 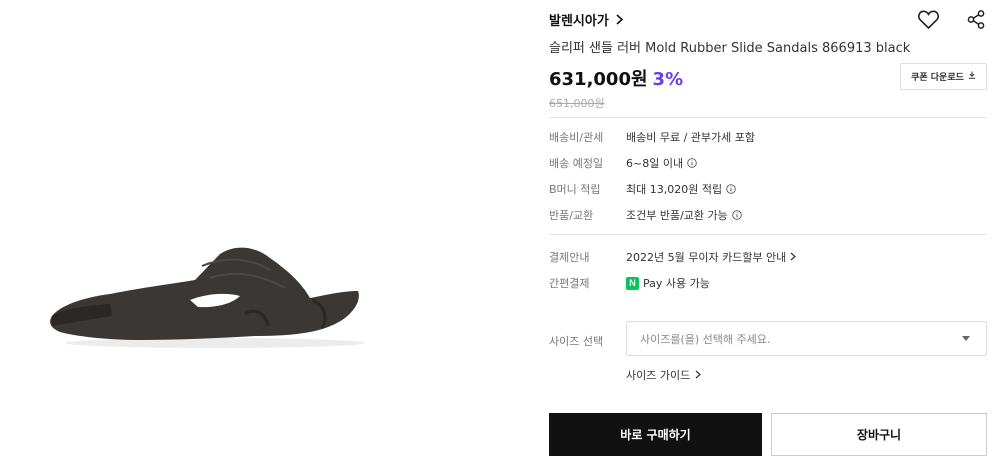 I want to click on price-row: 631,000원 3%, so click(x=616, y=78).